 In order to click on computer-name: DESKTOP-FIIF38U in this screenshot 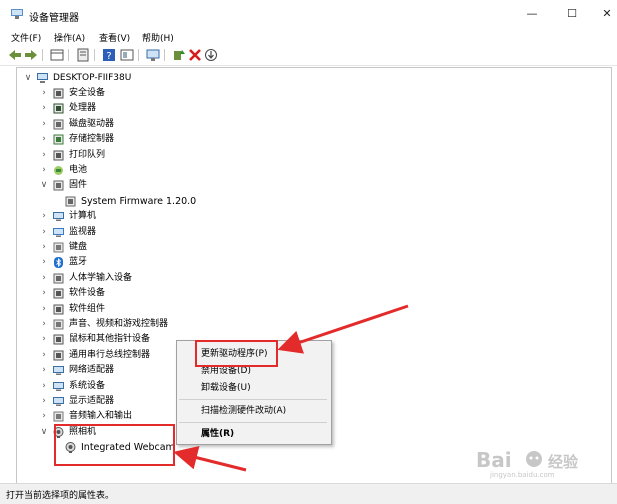, I will do `click(92, 78)`.